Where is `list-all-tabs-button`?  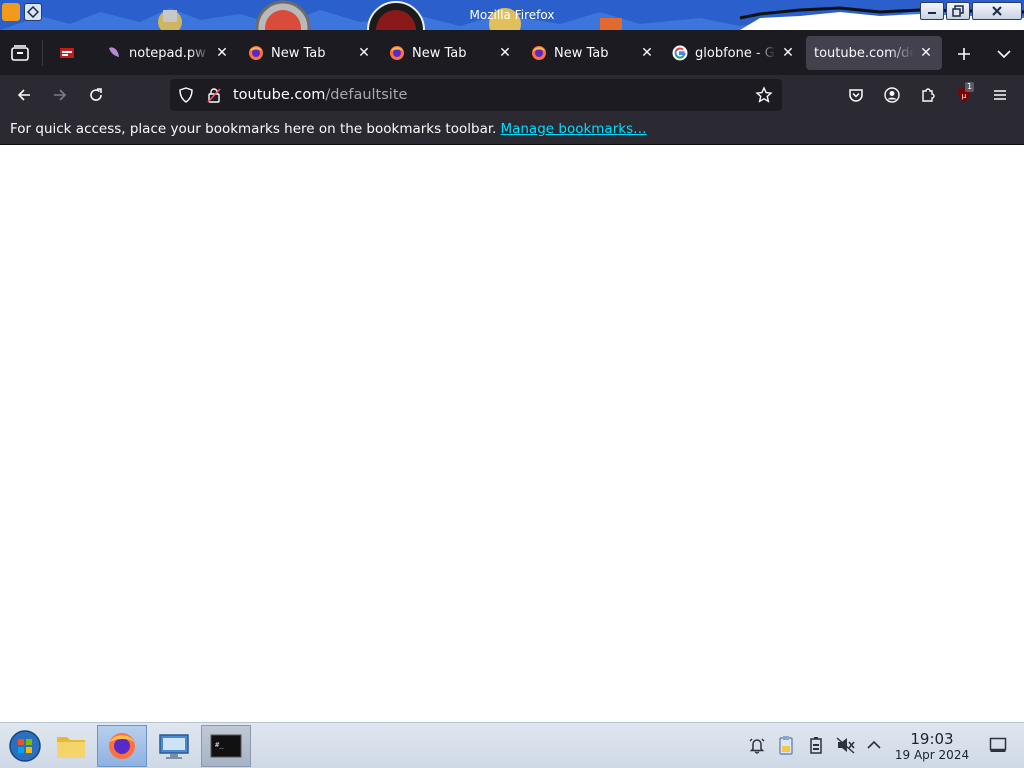 list-all-tabs-button is located at coordinates (1004, 54).